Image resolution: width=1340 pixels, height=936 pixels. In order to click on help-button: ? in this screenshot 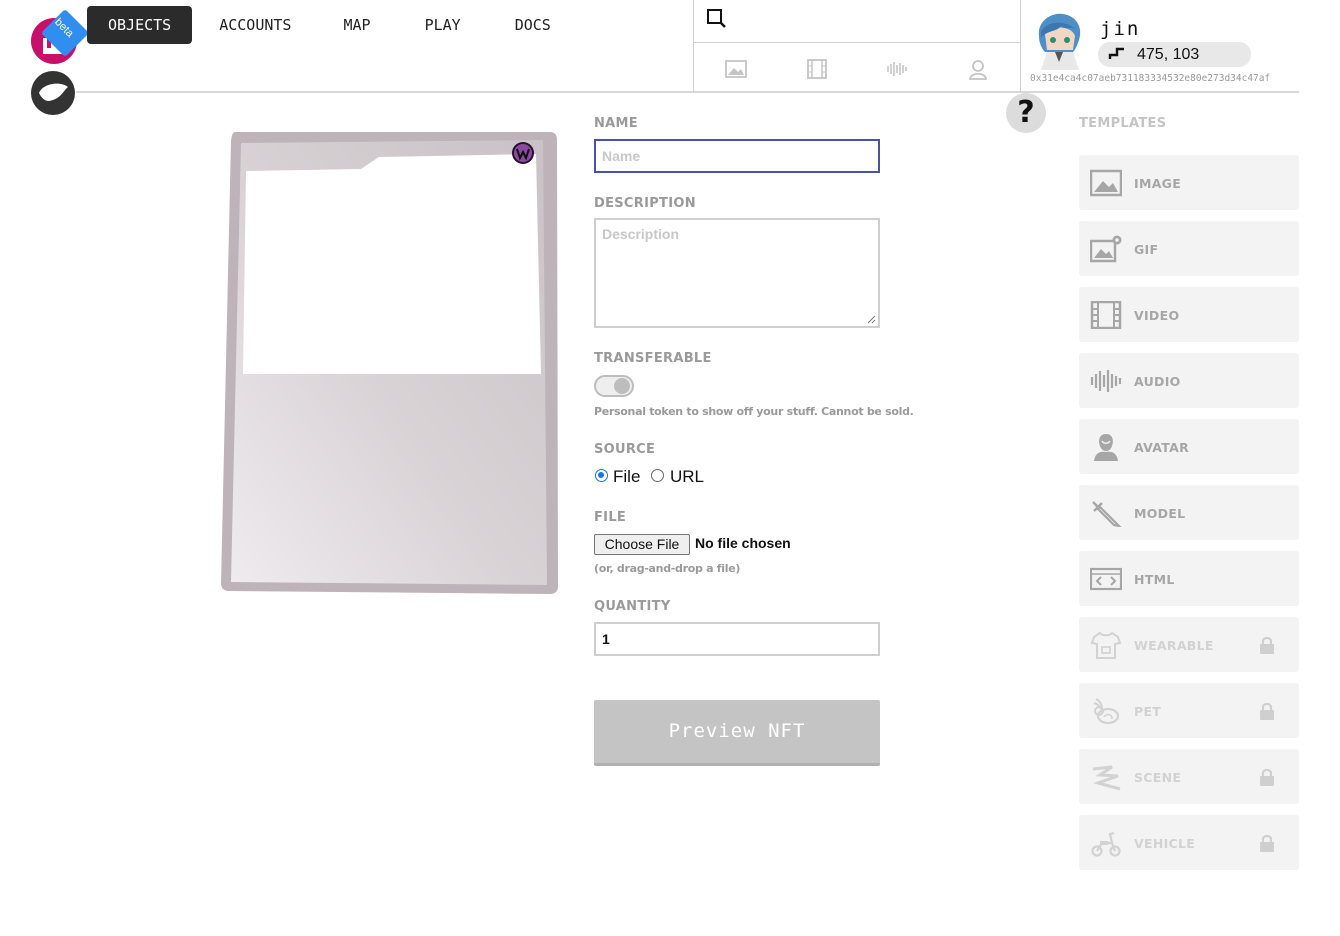, I will do `click(1026, 113)`.